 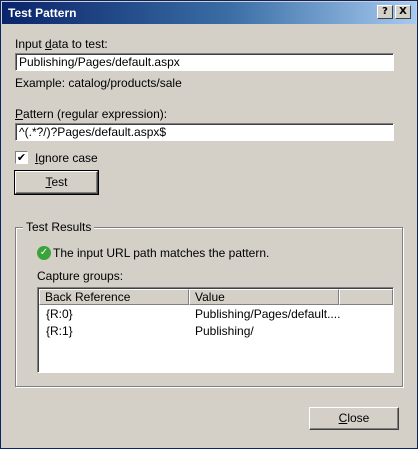 I want to click on input-label-post: ata to test:, so click(x=79, y=44).